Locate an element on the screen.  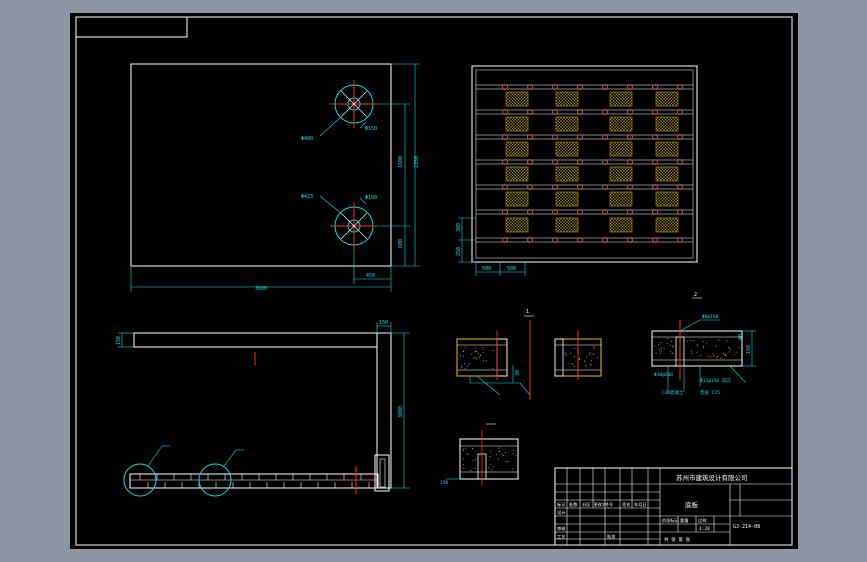
elevation-height-dimension: 3000 is located at coordinates (401, 412).